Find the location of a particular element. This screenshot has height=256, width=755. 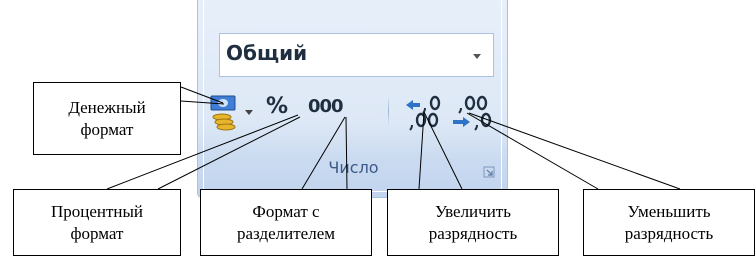

accounting-format-button is located at coordinates (235, 114).